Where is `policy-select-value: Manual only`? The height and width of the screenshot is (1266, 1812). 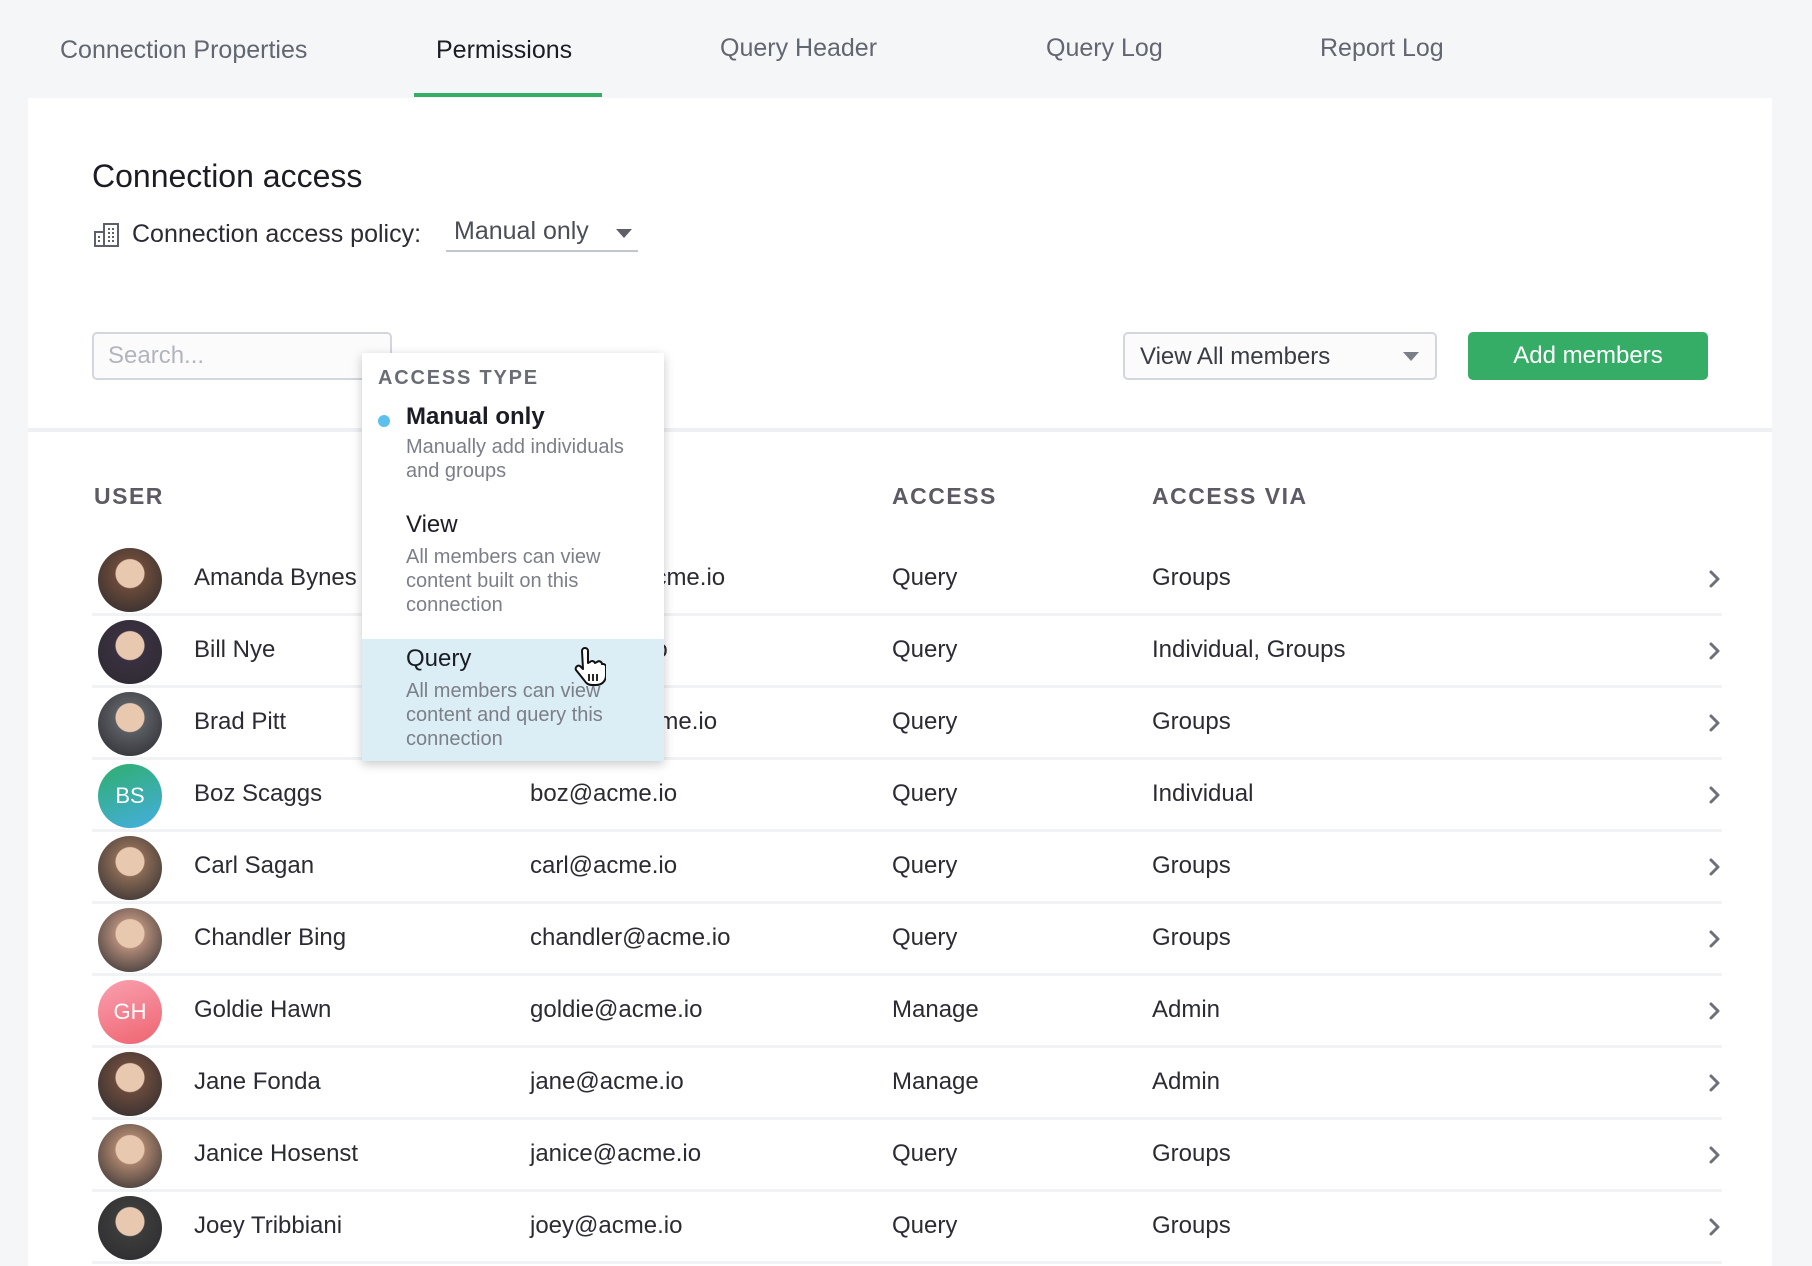
policy-select-value: Manual only is located at coordinates (521, 230).